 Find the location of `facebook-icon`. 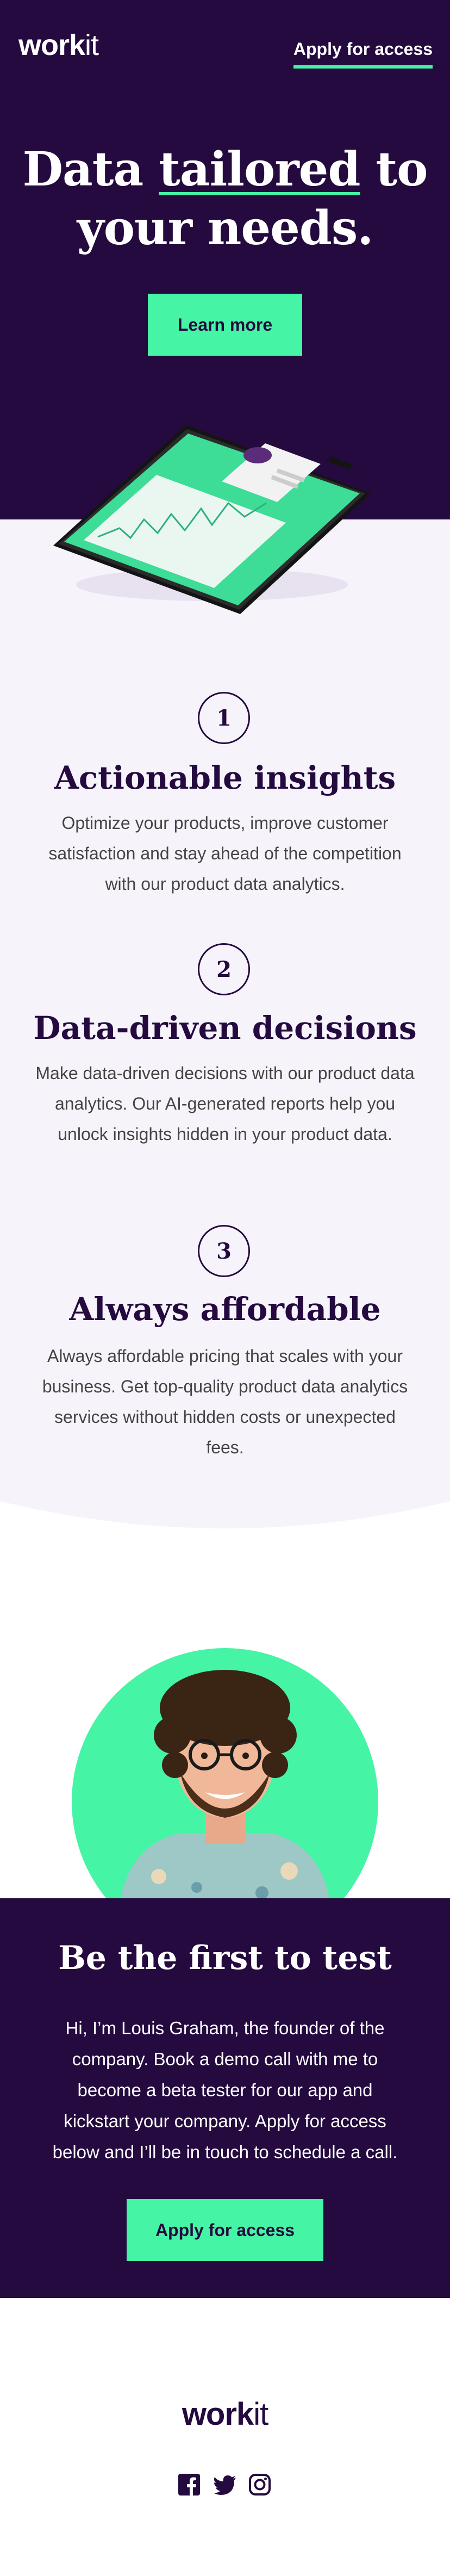

facebook-icon is located at coordinates (189, 2485).